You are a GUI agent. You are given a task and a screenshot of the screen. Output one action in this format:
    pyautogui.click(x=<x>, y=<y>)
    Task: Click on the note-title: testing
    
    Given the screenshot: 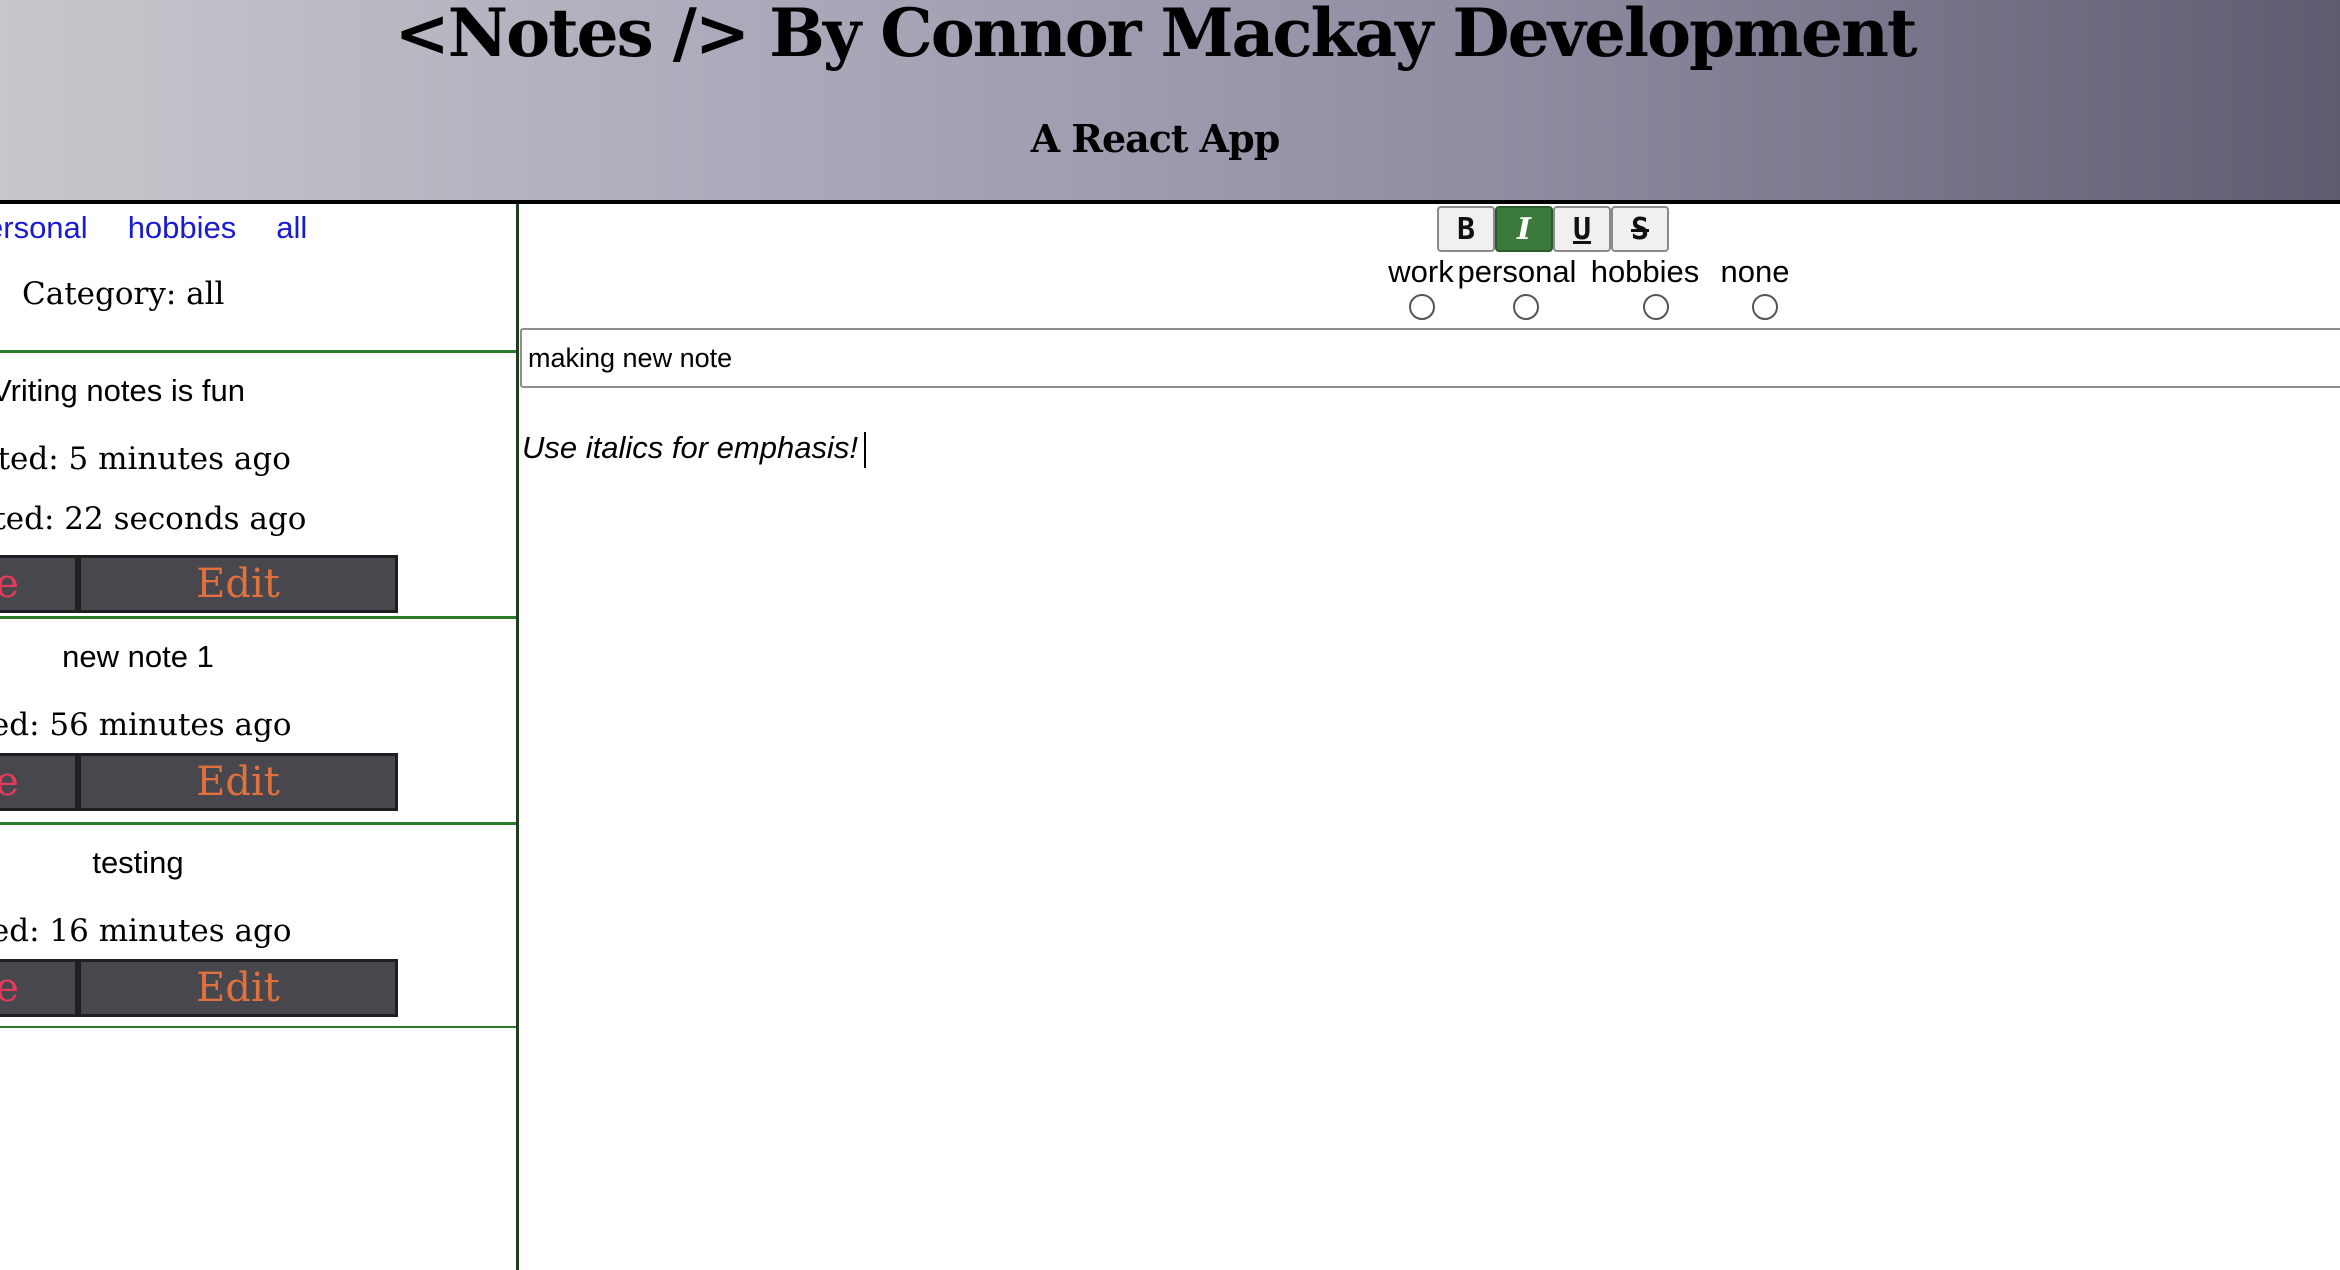 What is the action you would take?
    pyautogui.click(x=138, y=862)
    